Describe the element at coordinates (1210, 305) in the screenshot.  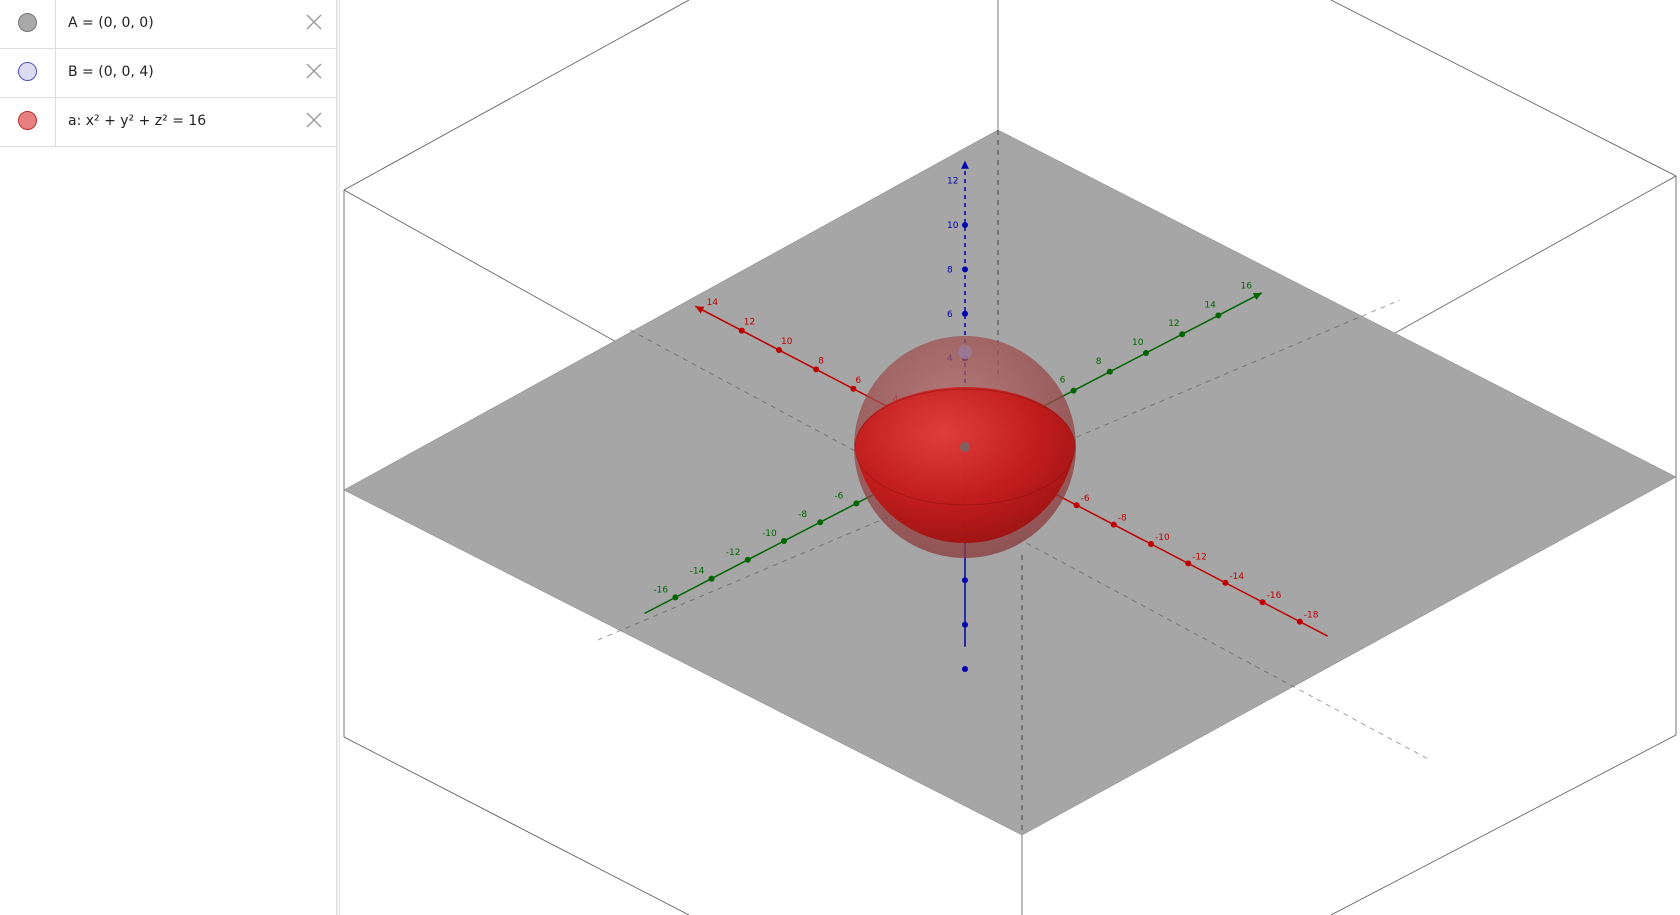
I see `y-tick-label: 14` at that location.